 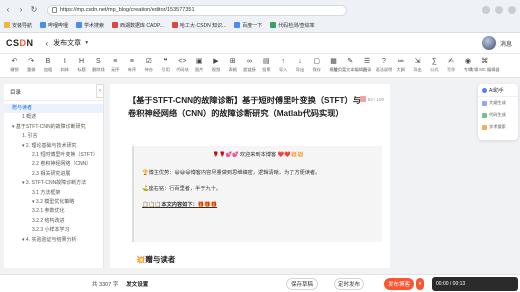 I want to click on toolbar-button: ▶ 视频, so click(x=216, y=63).